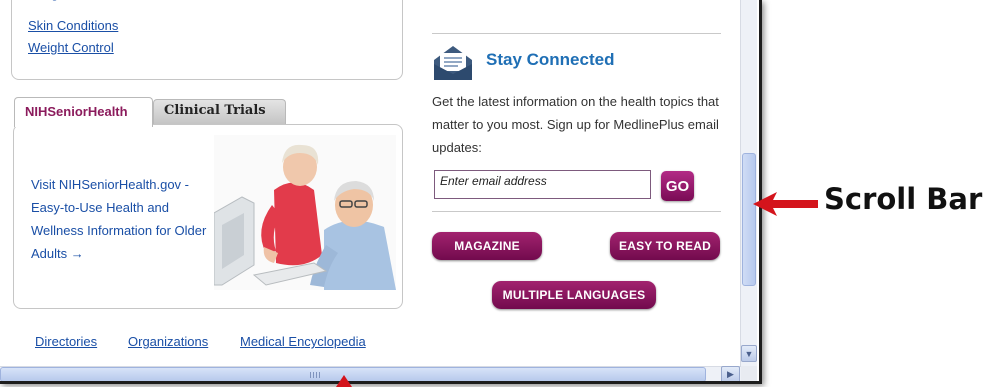 The height and width of the screenshot is (387, 1005). I want to click on go-button: GO, so click(677, 186).